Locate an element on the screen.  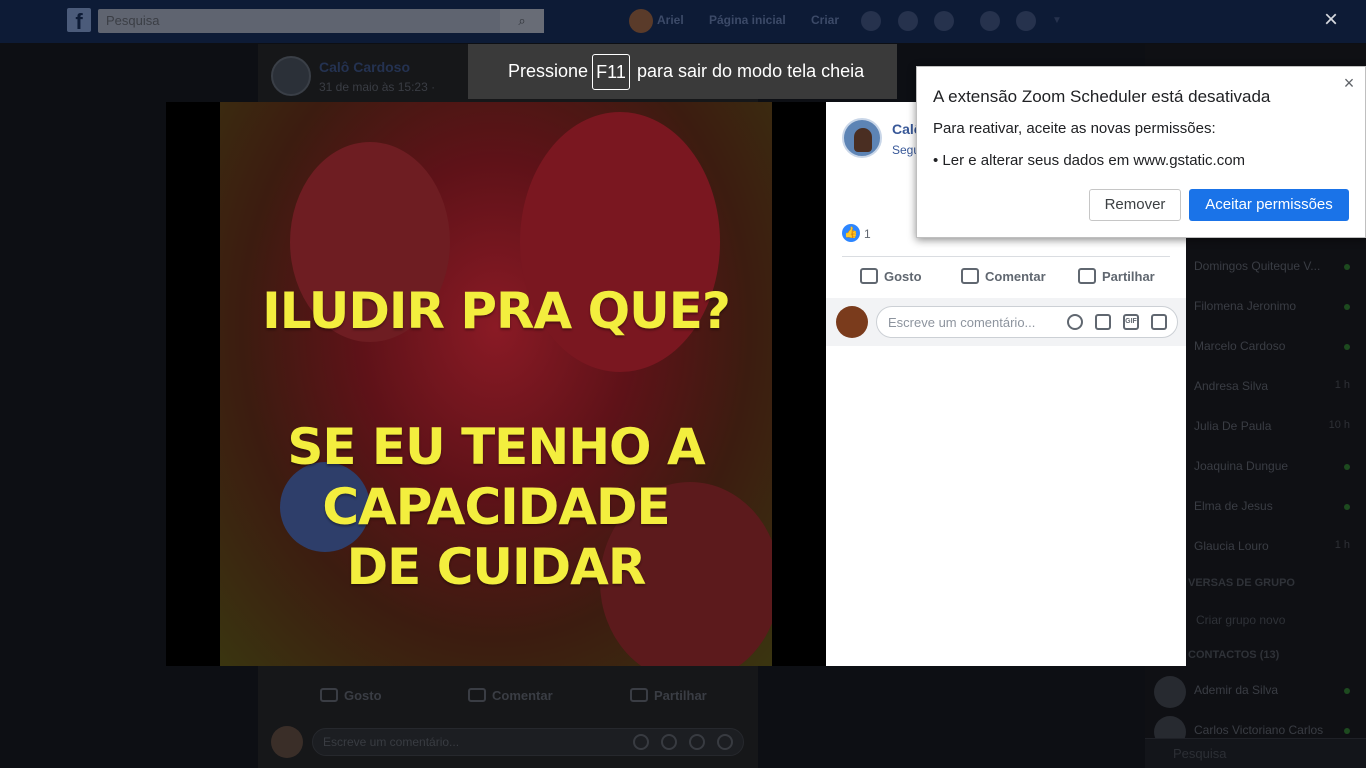
comment-composer: Escreve um comentário... GIF is located at coordinates (1006, 322).